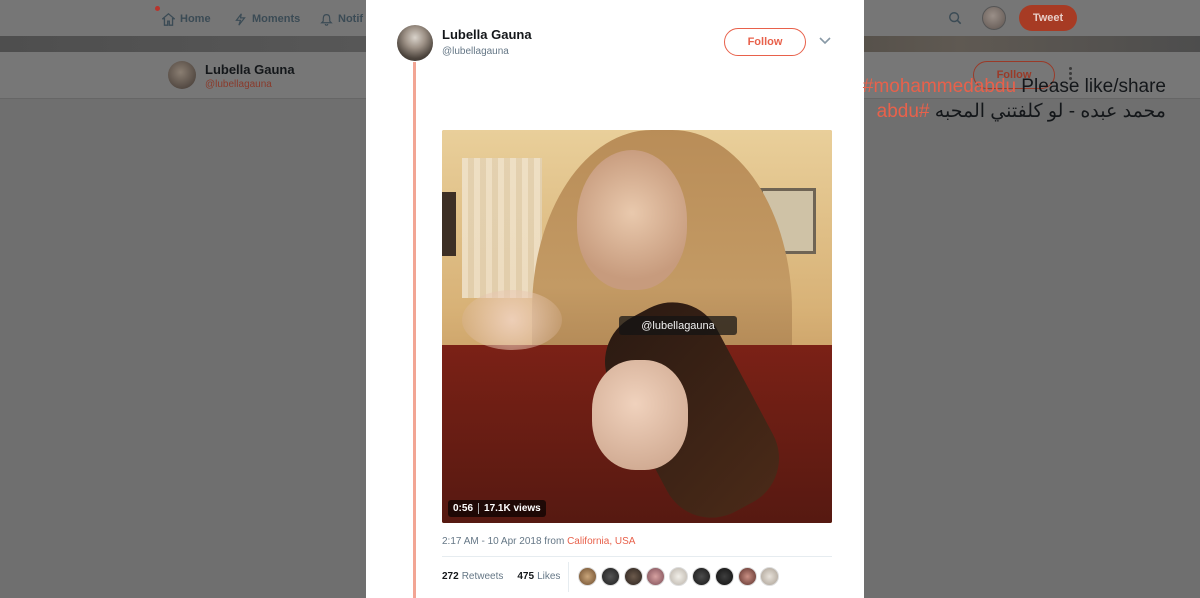 The height and width of the screenshot is (598, 1200). Describe the element at coordinates (1047, 111) in the screenshot. I see `tweet-arabic-text: محمد عبده - لو كلفتني المحبه` at that location.